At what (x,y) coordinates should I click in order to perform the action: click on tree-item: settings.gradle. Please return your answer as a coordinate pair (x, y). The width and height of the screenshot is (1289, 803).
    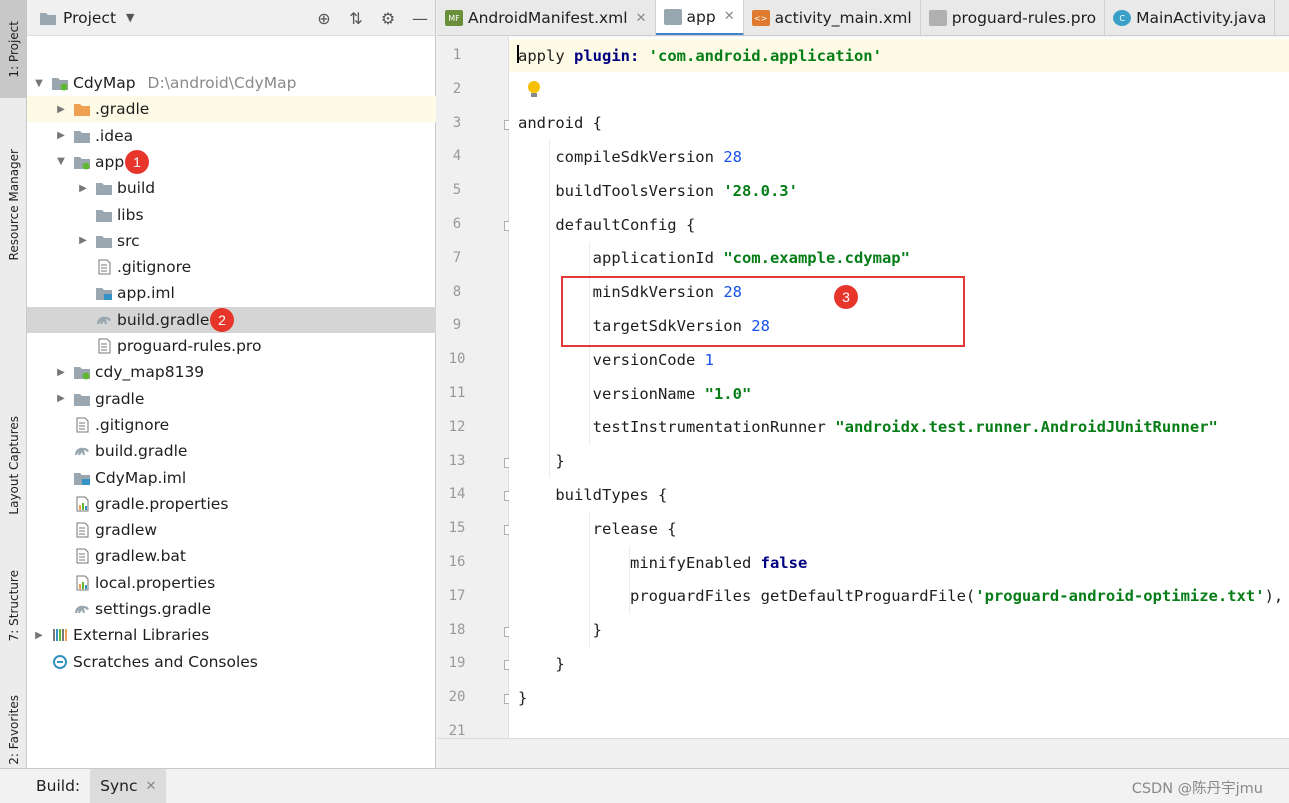
    Looking at the image, I should click on (231, 609).